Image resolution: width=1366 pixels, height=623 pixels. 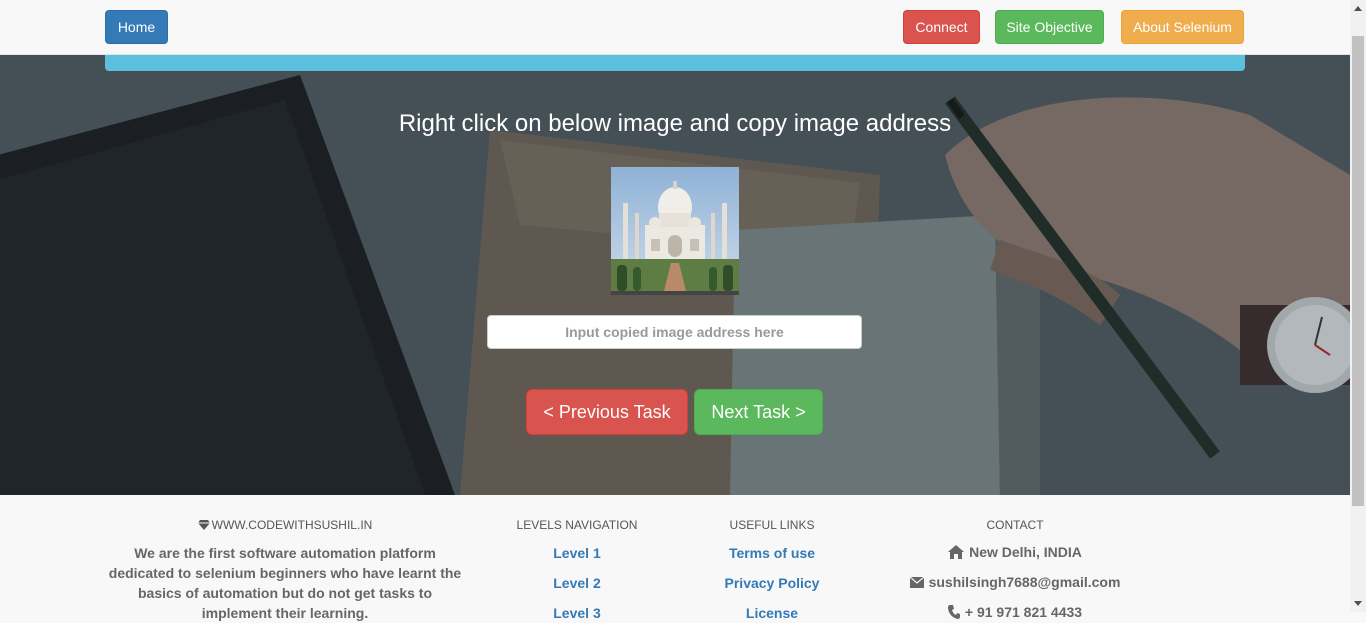 I want to click on info-bar, so click(x=675, y=63).